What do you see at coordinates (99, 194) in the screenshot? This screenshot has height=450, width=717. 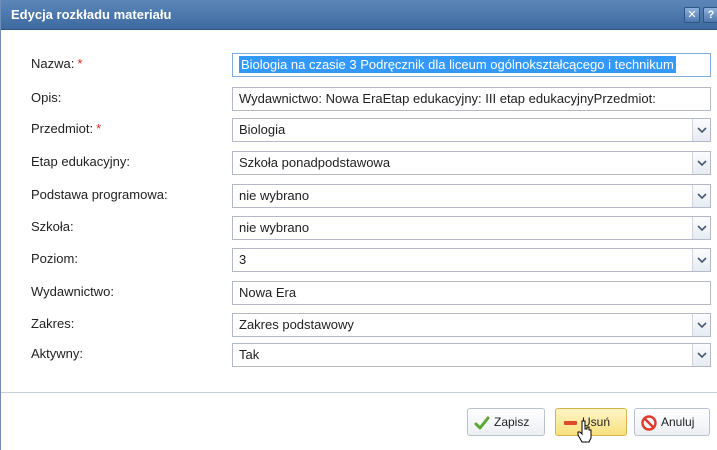 I see `label-podstawa: Podstawa programowa:` at bounding box center [99, 194].